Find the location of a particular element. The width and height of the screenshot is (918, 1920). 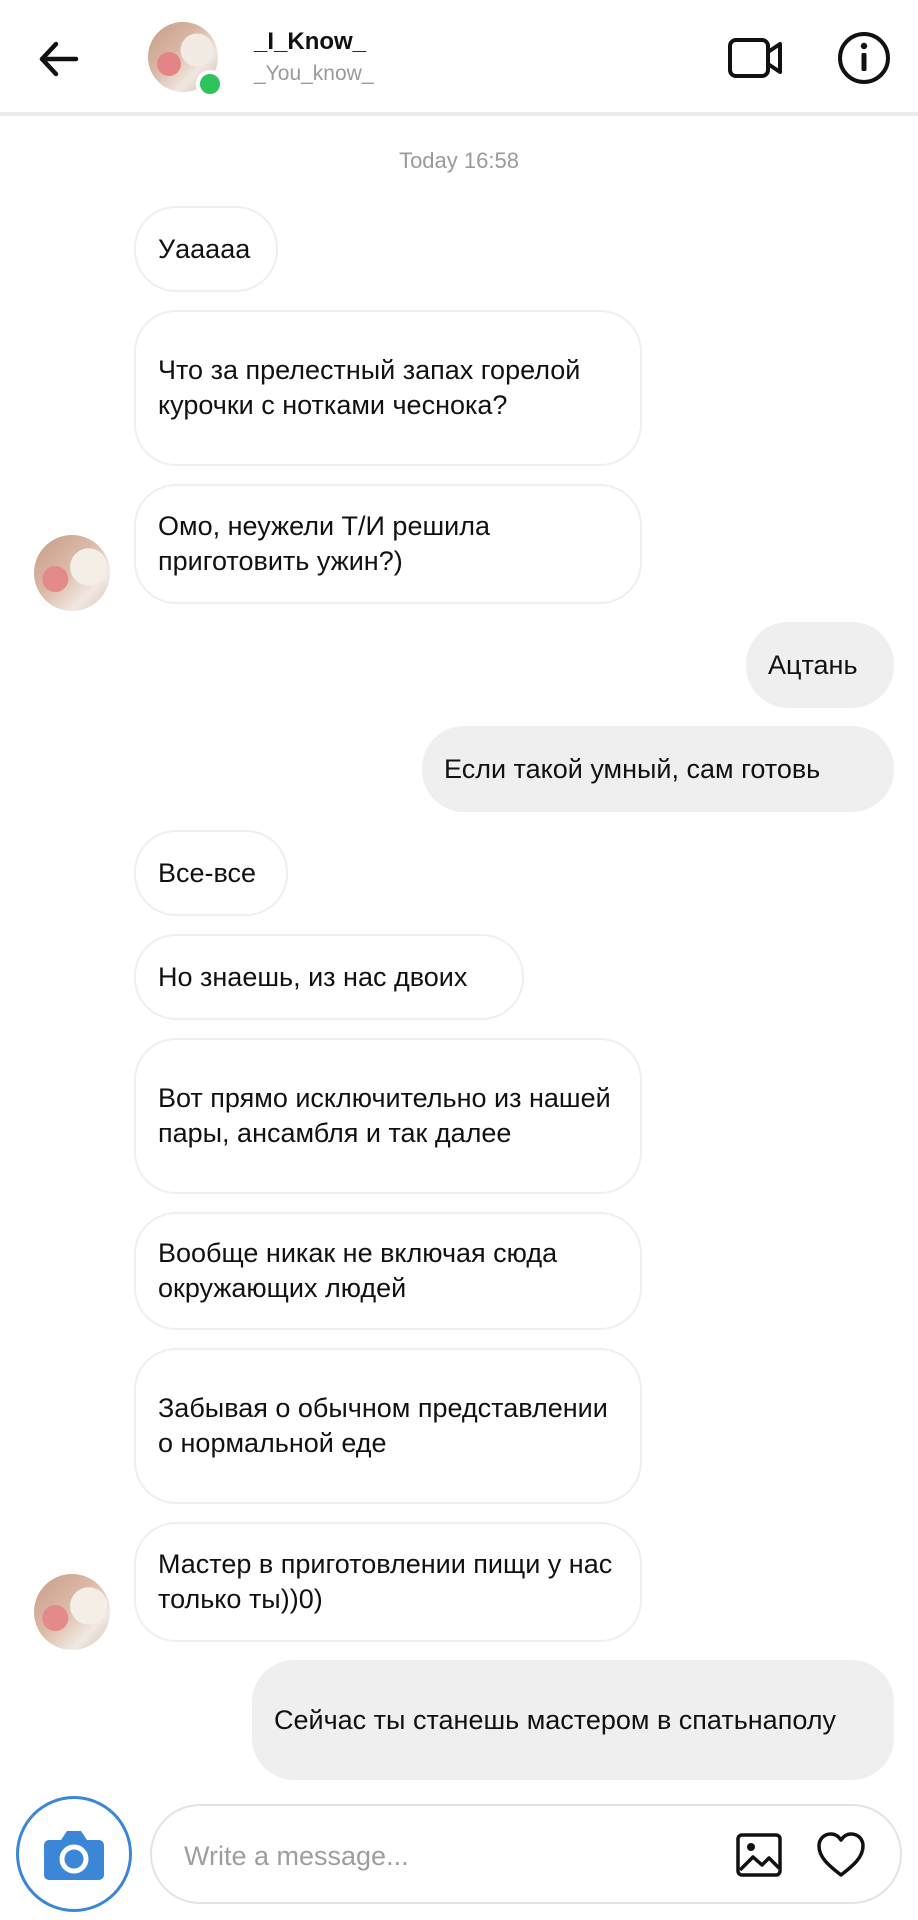

online-status-dot is located at coordinates (210, 84).